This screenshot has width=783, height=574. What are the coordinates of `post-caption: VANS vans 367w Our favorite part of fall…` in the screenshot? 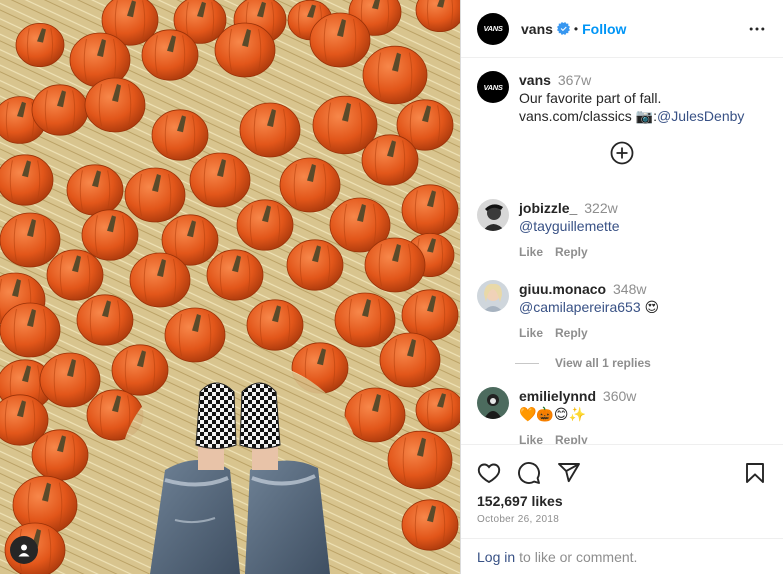 It's located at (622, 92).